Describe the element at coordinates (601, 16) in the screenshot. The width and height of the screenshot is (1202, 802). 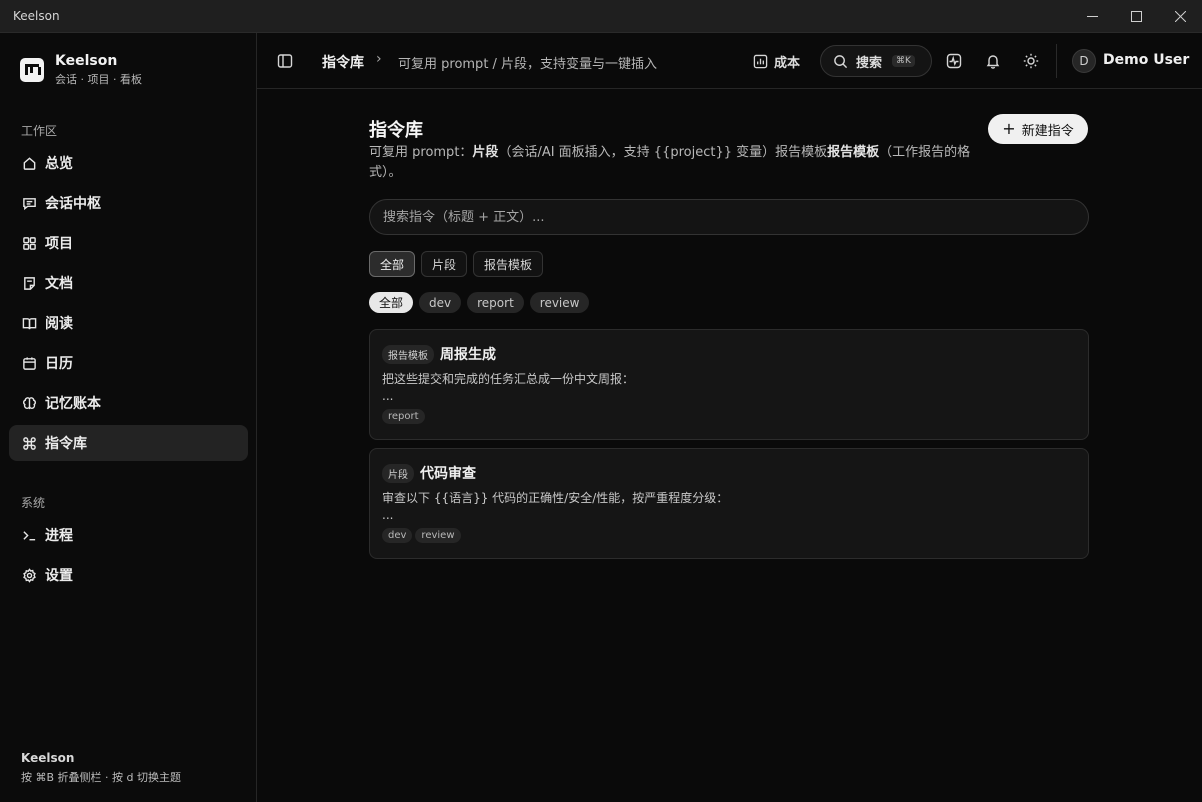
I see `title-bar: Keelson` at that location.